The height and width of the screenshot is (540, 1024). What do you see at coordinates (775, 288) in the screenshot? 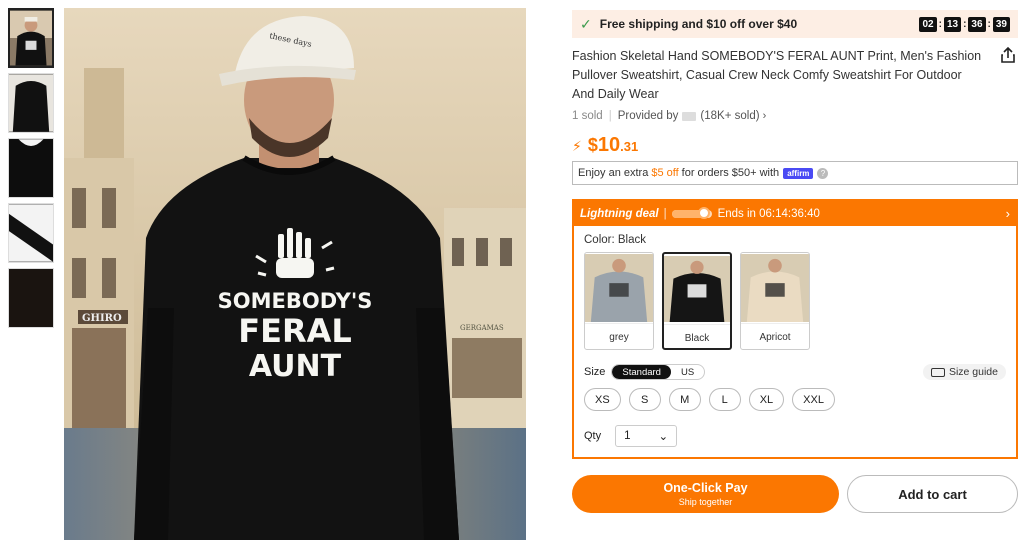
I see `apricot-swatch-image` at bounding box center [775, 288].